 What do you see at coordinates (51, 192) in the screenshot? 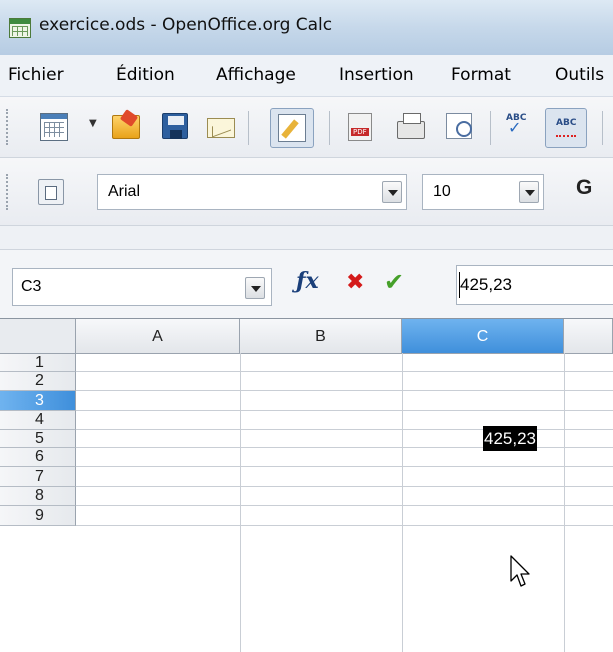
I see `styles-icon` at bounding box center [51, 192].